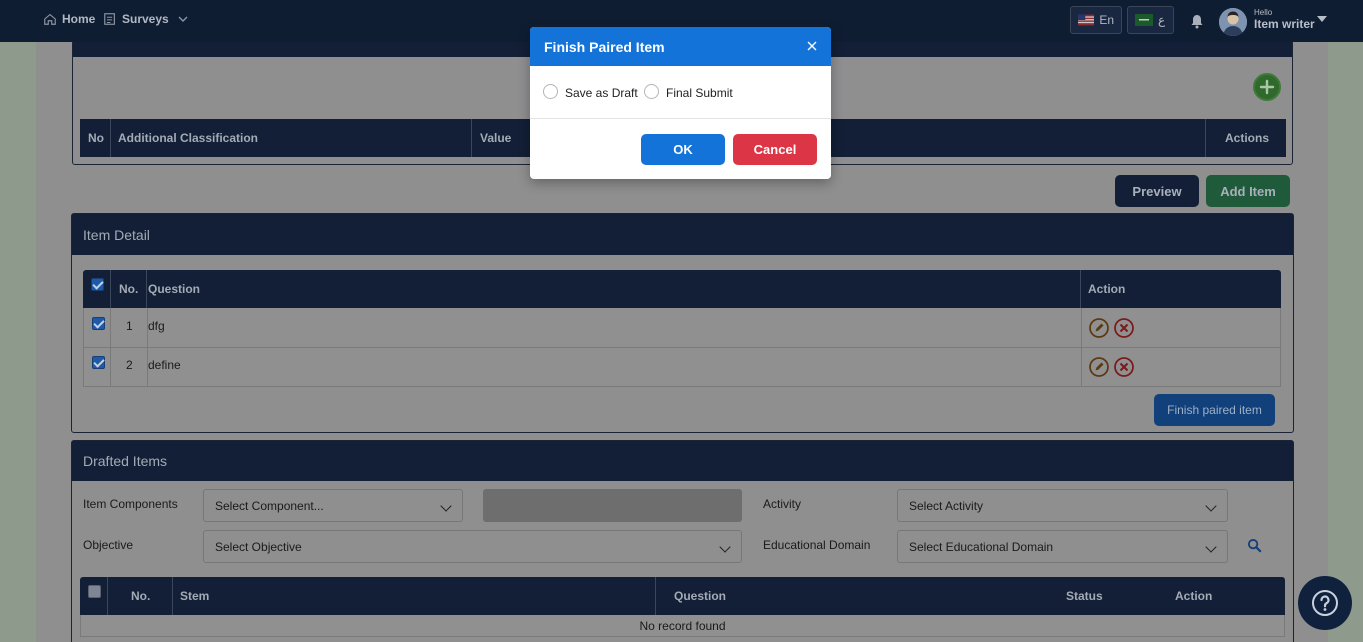 The image size is (1363, 642). I want to click on nav-home-label: Home, so click(79, 19).